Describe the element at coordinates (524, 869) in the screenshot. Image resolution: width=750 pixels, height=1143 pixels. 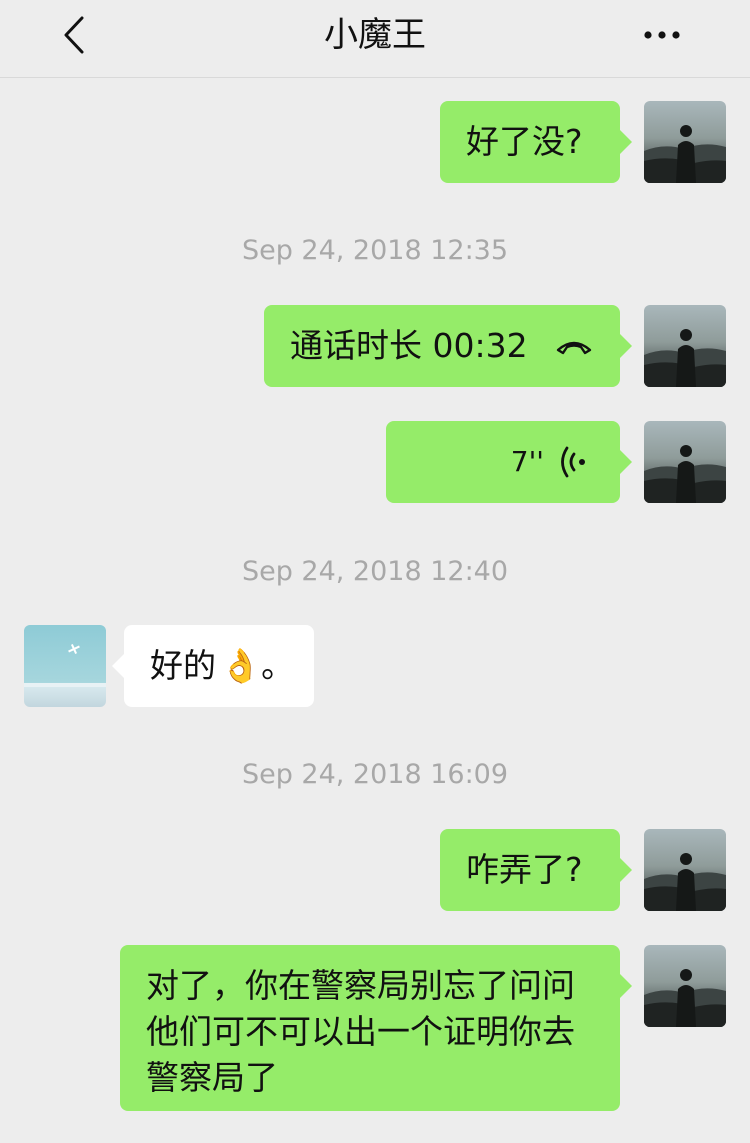
I see `message-text: 咋弄了?` at that location.